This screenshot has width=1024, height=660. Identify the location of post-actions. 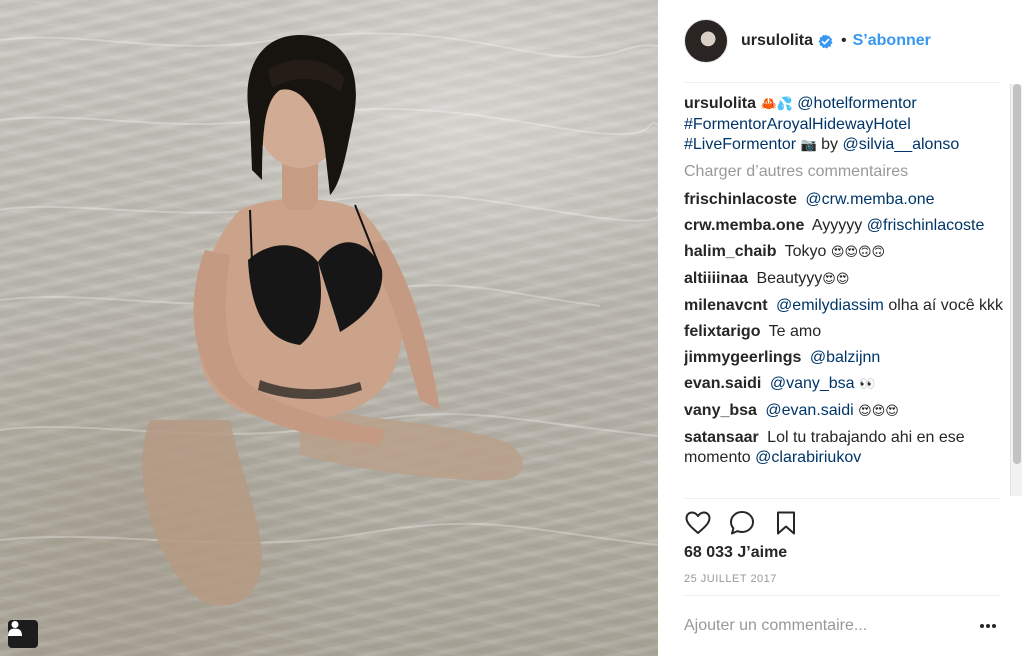
(842, 523).